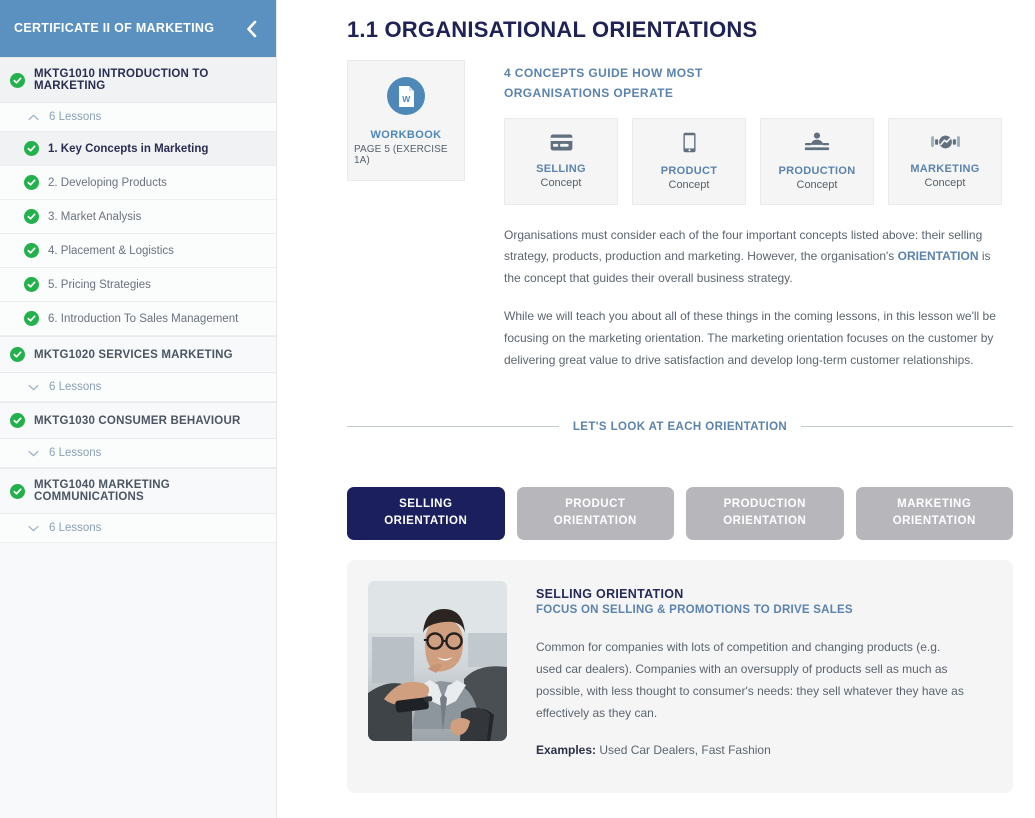  I want to click on word-document-icon: W, so click(406, 96).